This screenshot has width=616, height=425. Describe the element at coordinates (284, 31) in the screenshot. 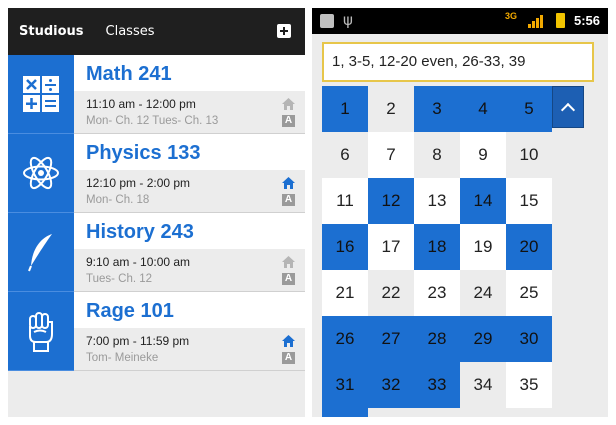

I see `add-class-button` at that location.